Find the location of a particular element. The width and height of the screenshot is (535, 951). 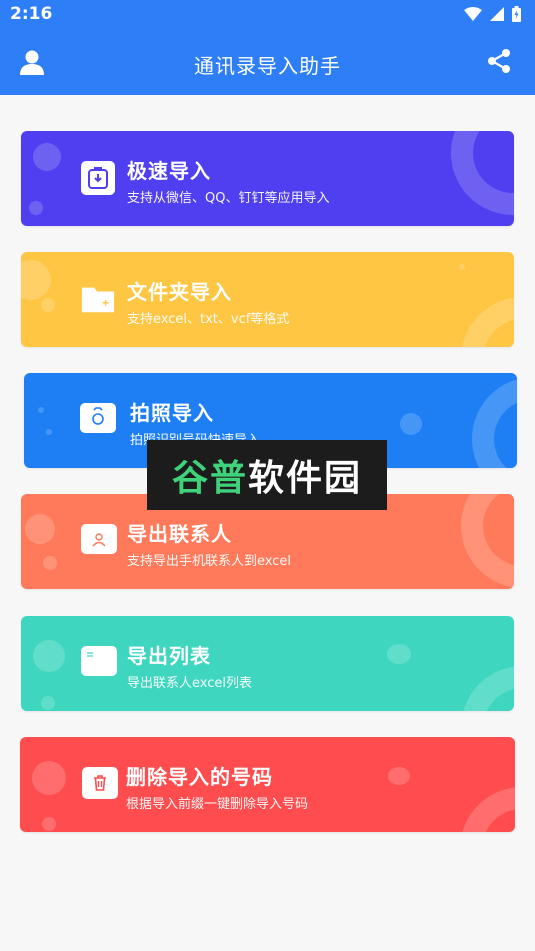

card-title: 删除导入的号码 is located at coordinates (199, 777).